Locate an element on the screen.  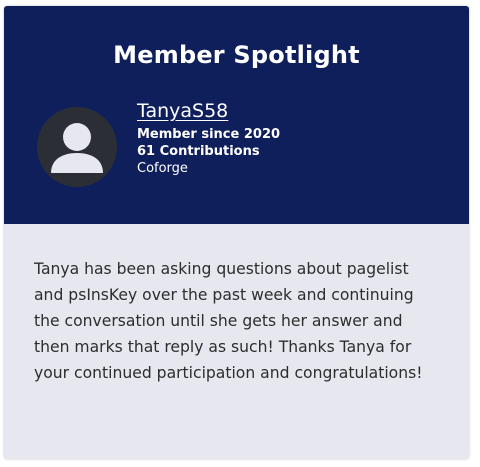
member-since: Member since 2020 is located at coordinates (209, 134).